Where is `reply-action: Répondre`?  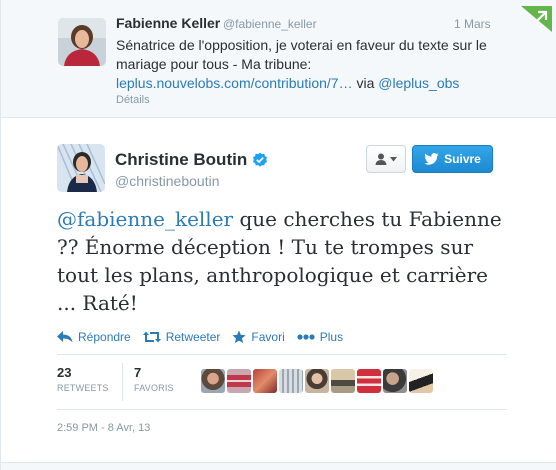 reply-action: Répondre is located at coordinates (94, 337).